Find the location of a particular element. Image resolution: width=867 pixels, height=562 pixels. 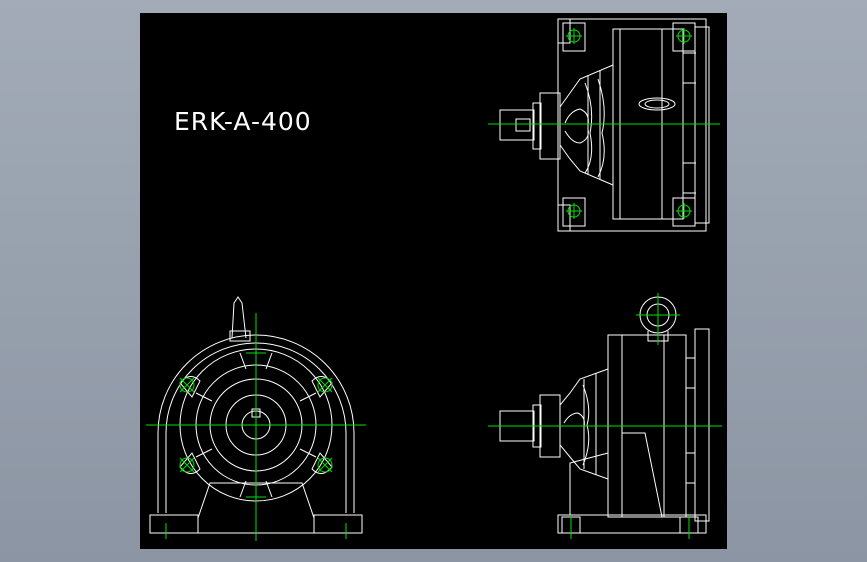

side-view is located at coordinates (605, 416).